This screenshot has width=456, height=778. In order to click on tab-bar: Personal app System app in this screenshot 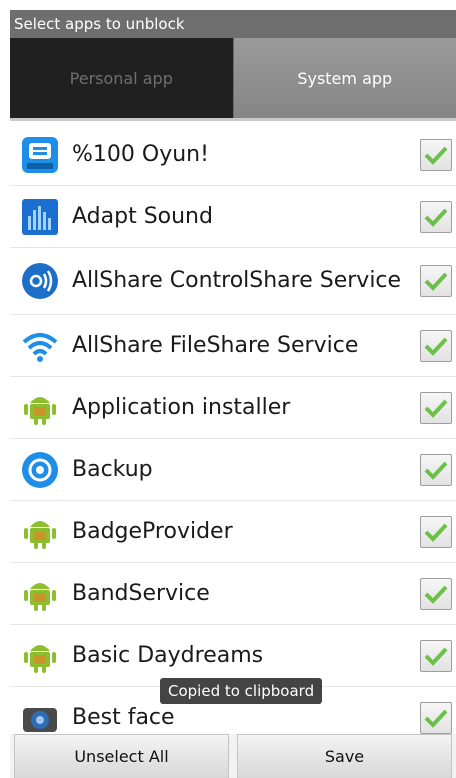, I will do `click(233, 78)`.